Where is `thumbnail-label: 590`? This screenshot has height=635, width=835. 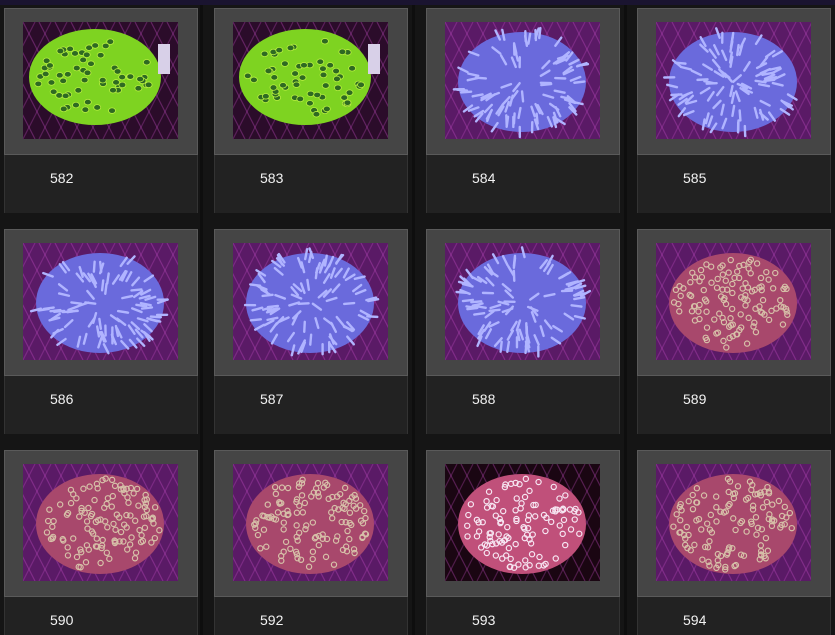 thumbnail-label: 590 is located at coordinates (62, 620).